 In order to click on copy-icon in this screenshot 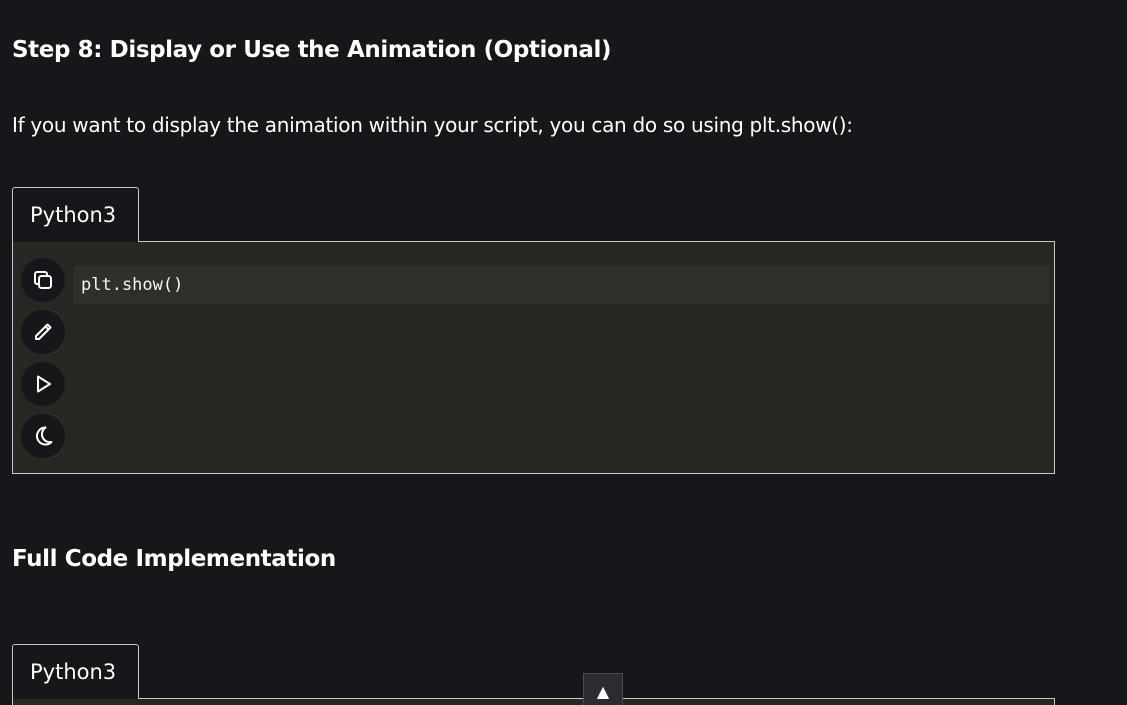, I will do `click(43, 280)`.